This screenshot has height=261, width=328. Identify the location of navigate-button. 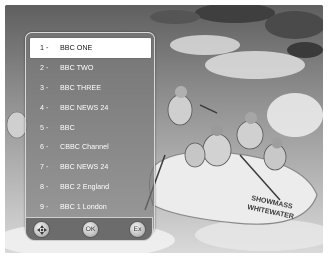
(41, 229).